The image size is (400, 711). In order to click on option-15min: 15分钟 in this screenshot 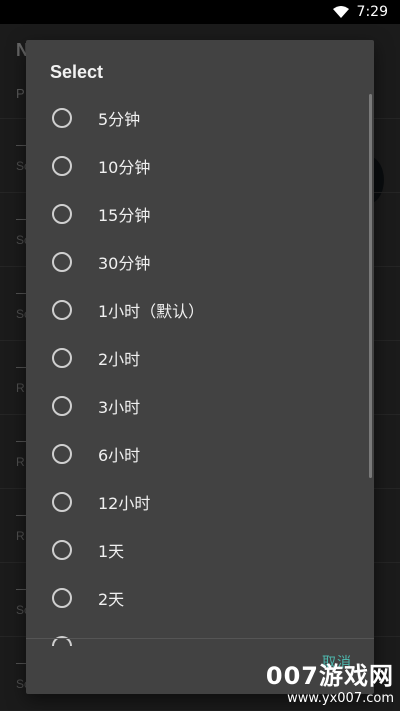, I will do `click(200, 214)`.